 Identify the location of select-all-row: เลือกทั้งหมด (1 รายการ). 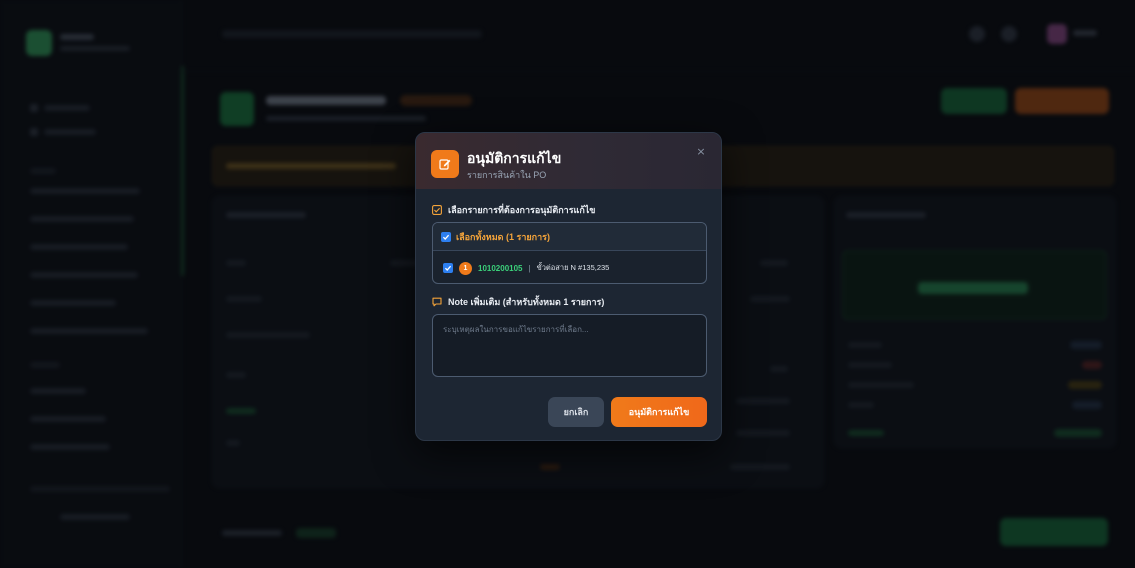
(569, 237).